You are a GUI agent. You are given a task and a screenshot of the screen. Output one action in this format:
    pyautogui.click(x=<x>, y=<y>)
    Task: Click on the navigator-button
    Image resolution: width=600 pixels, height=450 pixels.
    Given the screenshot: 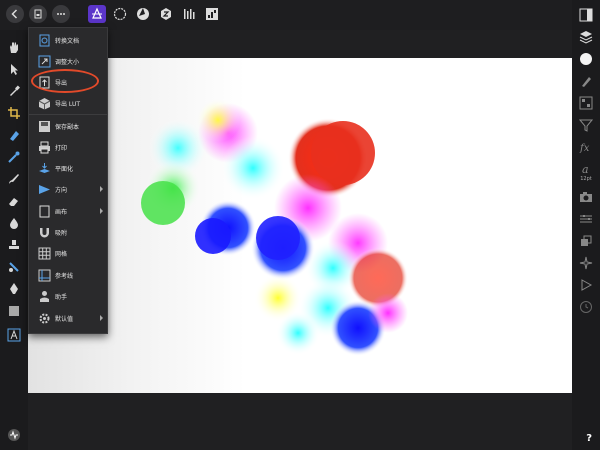 What is the action you would take?
    pyautogui.click(x=586, y=263)
    